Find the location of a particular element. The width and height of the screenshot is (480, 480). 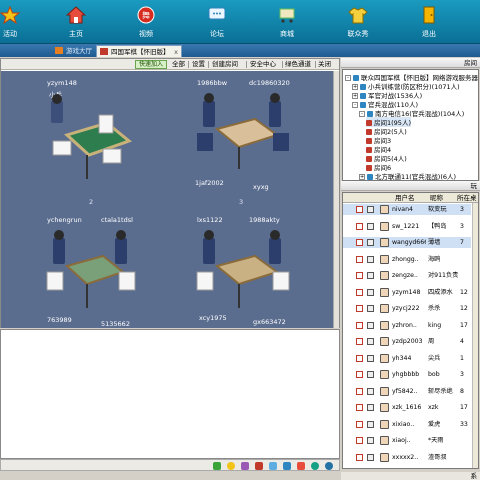

player-row: xzk_1616 xzk 17 is located at coordinates (407, 407).